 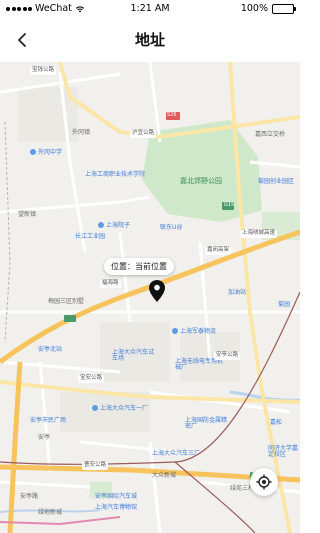 I want to click on page-title: 地址, so click(x=149, y=40).